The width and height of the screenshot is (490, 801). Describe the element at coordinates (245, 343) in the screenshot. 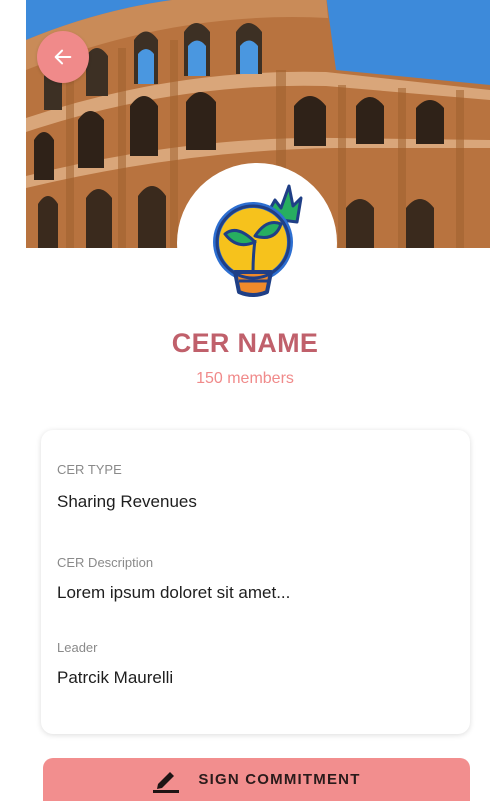

I see `community-name: CER NAME` at that location.